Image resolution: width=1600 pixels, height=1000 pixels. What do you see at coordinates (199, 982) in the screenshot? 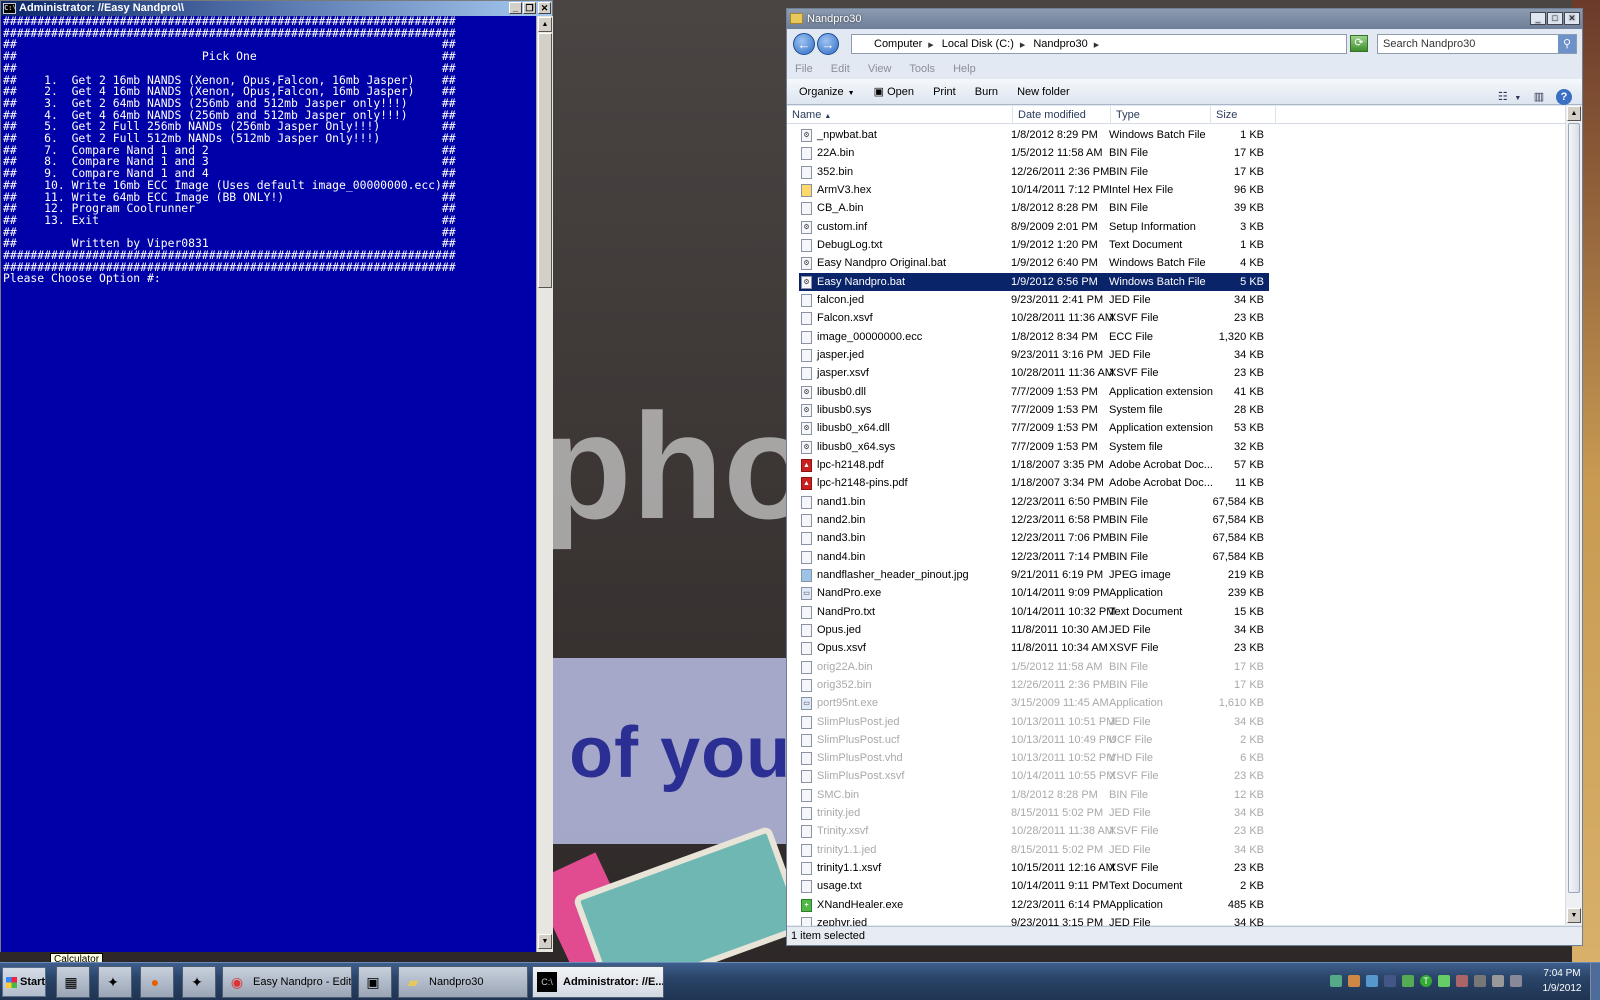
I see `quicklaunch-app2: ✦` at bounding box center [199, 982].